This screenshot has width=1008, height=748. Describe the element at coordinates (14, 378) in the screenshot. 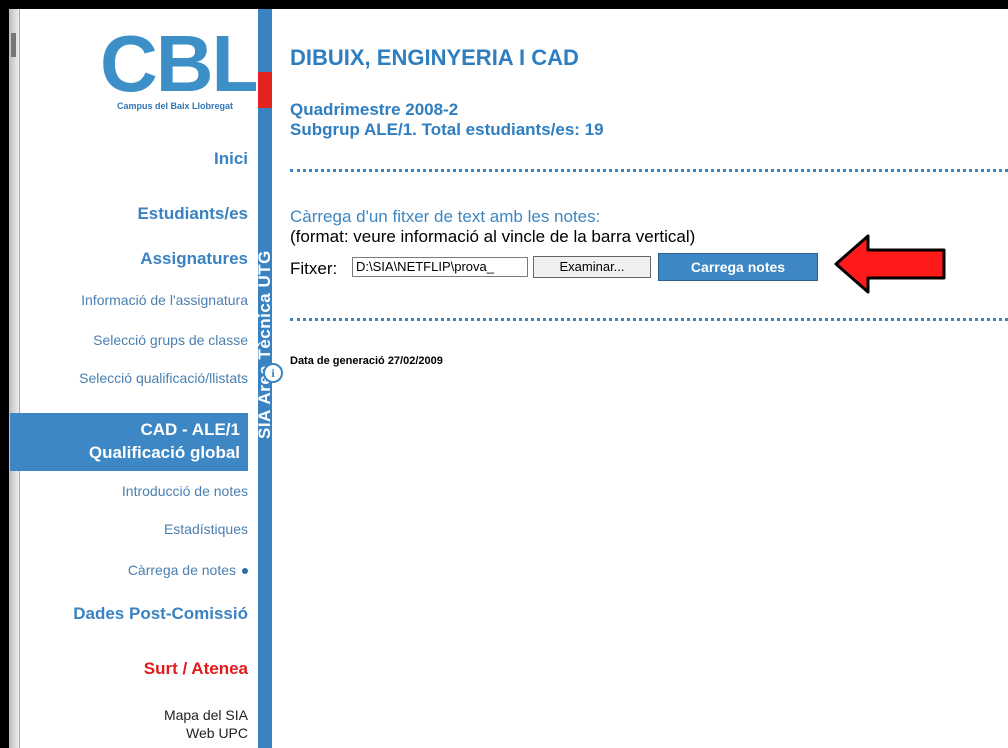

I see `left-scroll-edge` at that location.